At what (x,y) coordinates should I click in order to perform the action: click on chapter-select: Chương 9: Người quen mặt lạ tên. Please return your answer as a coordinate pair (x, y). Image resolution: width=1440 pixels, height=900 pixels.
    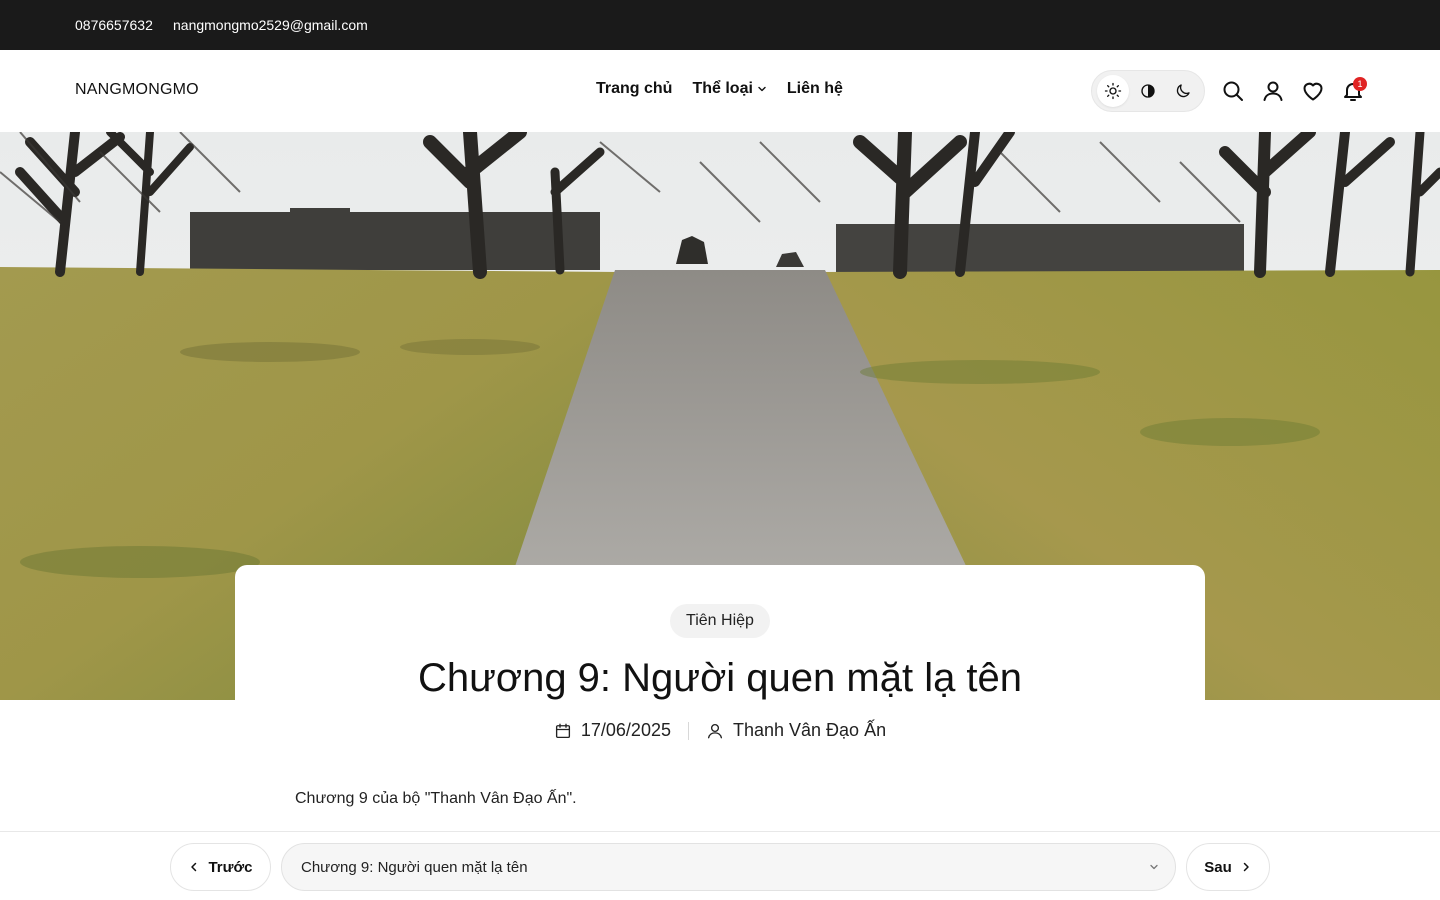
    Looking at the image, I should click on (728, 867).